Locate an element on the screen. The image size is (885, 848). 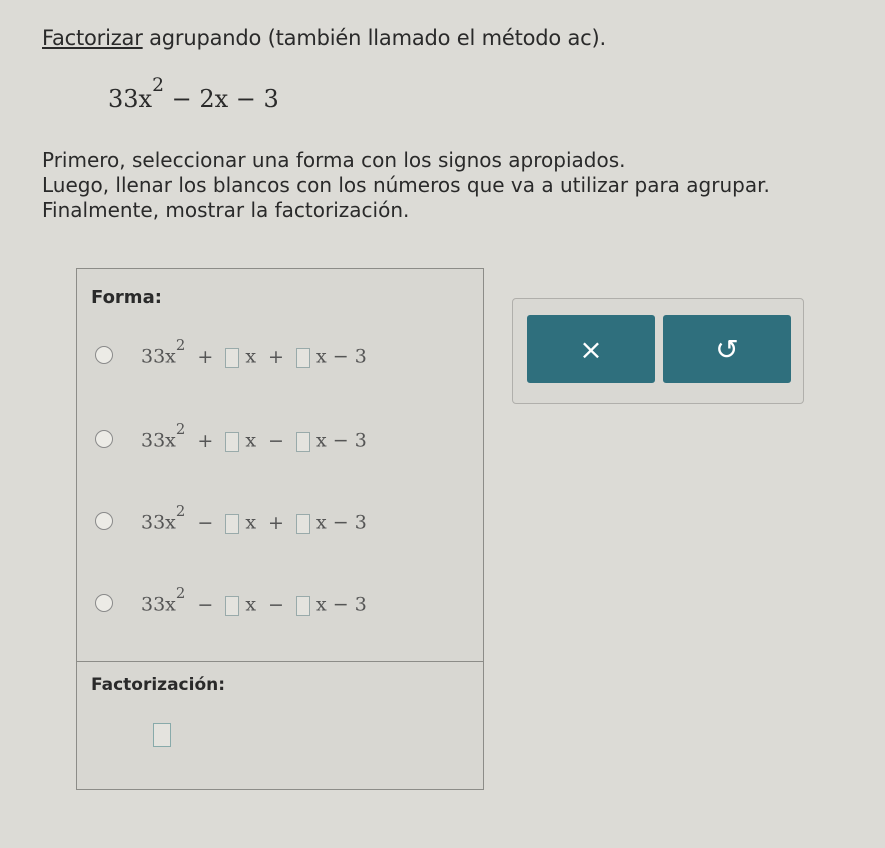
target-expression: 33x2 − 2x − 3 is located at coordinates (193, 94).